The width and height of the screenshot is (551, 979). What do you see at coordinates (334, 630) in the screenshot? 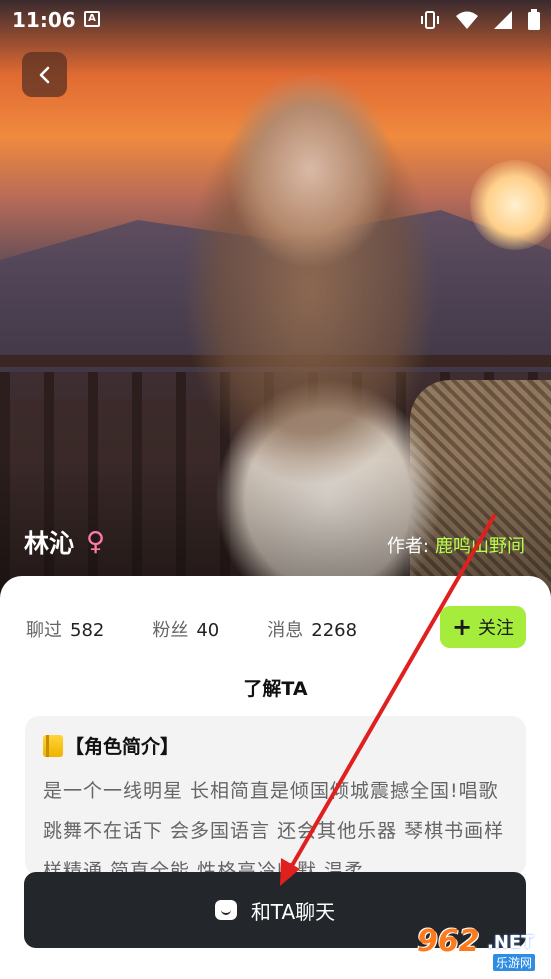
I see `stat-value: 2268` at bounding box center [334, 630].